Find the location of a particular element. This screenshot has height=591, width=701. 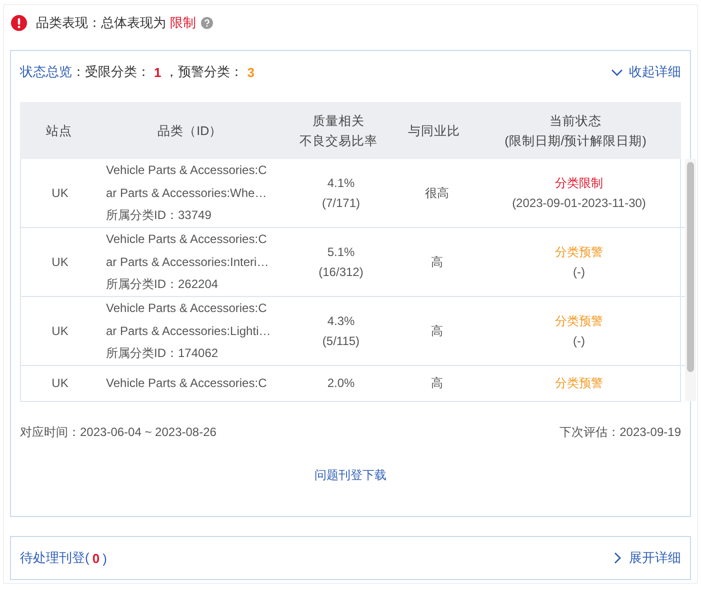

defect-rate: 2.0% is located at coordinates (341, 383).